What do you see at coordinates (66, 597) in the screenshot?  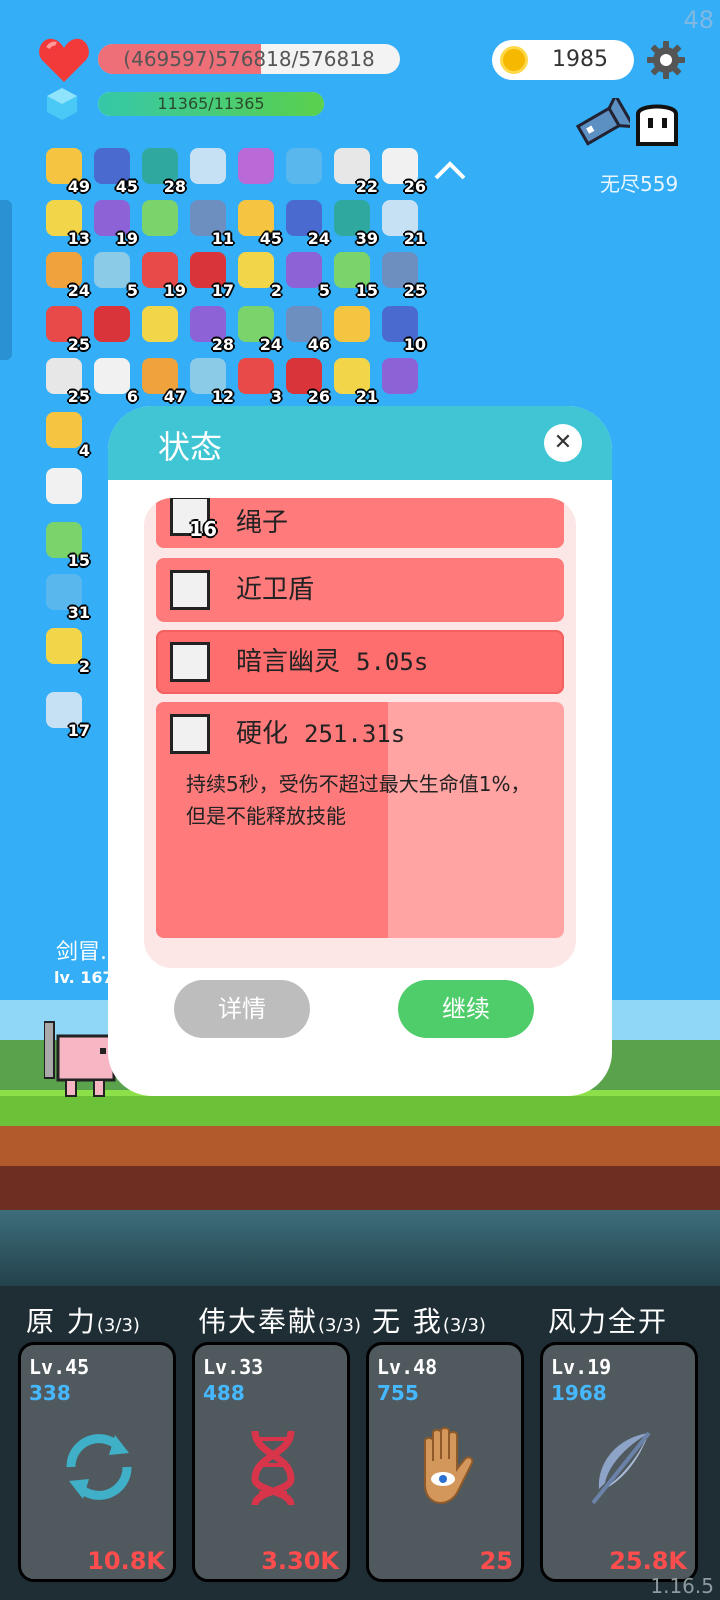 I see `buff-slot: 31` at bounding box center [66, 597].